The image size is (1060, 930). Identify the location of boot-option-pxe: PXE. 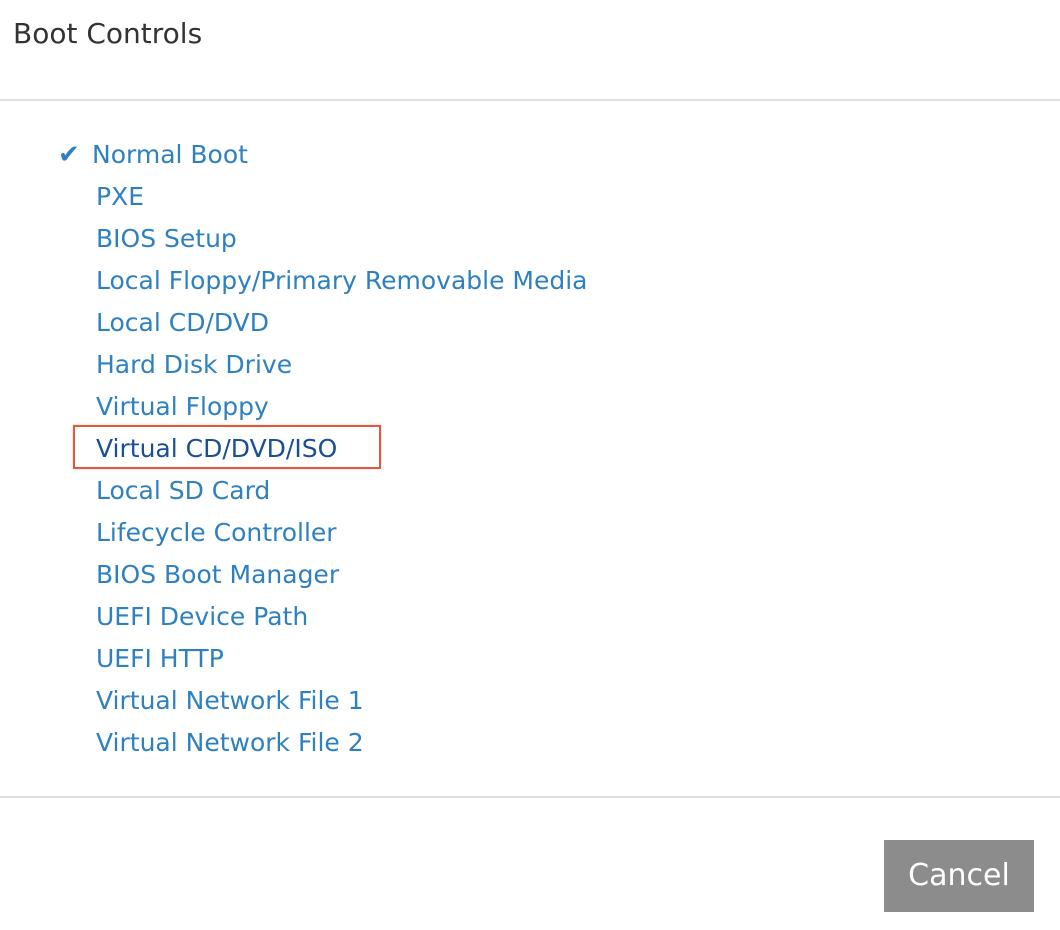
(294, 197).